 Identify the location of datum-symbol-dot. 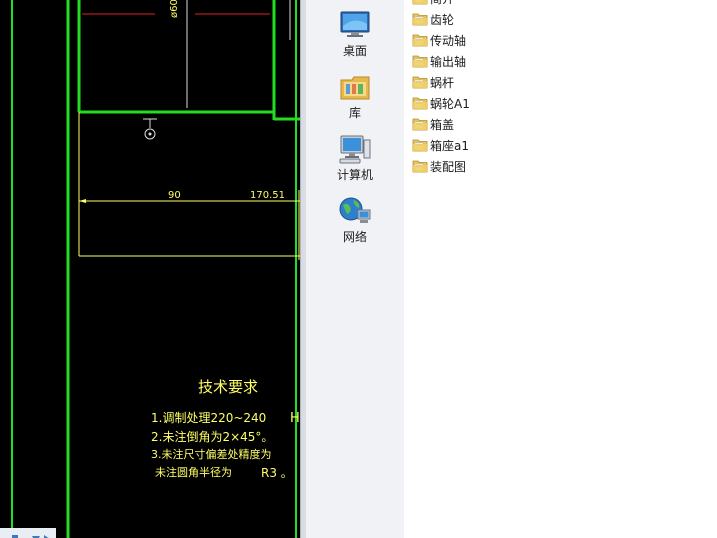
(150, 134).